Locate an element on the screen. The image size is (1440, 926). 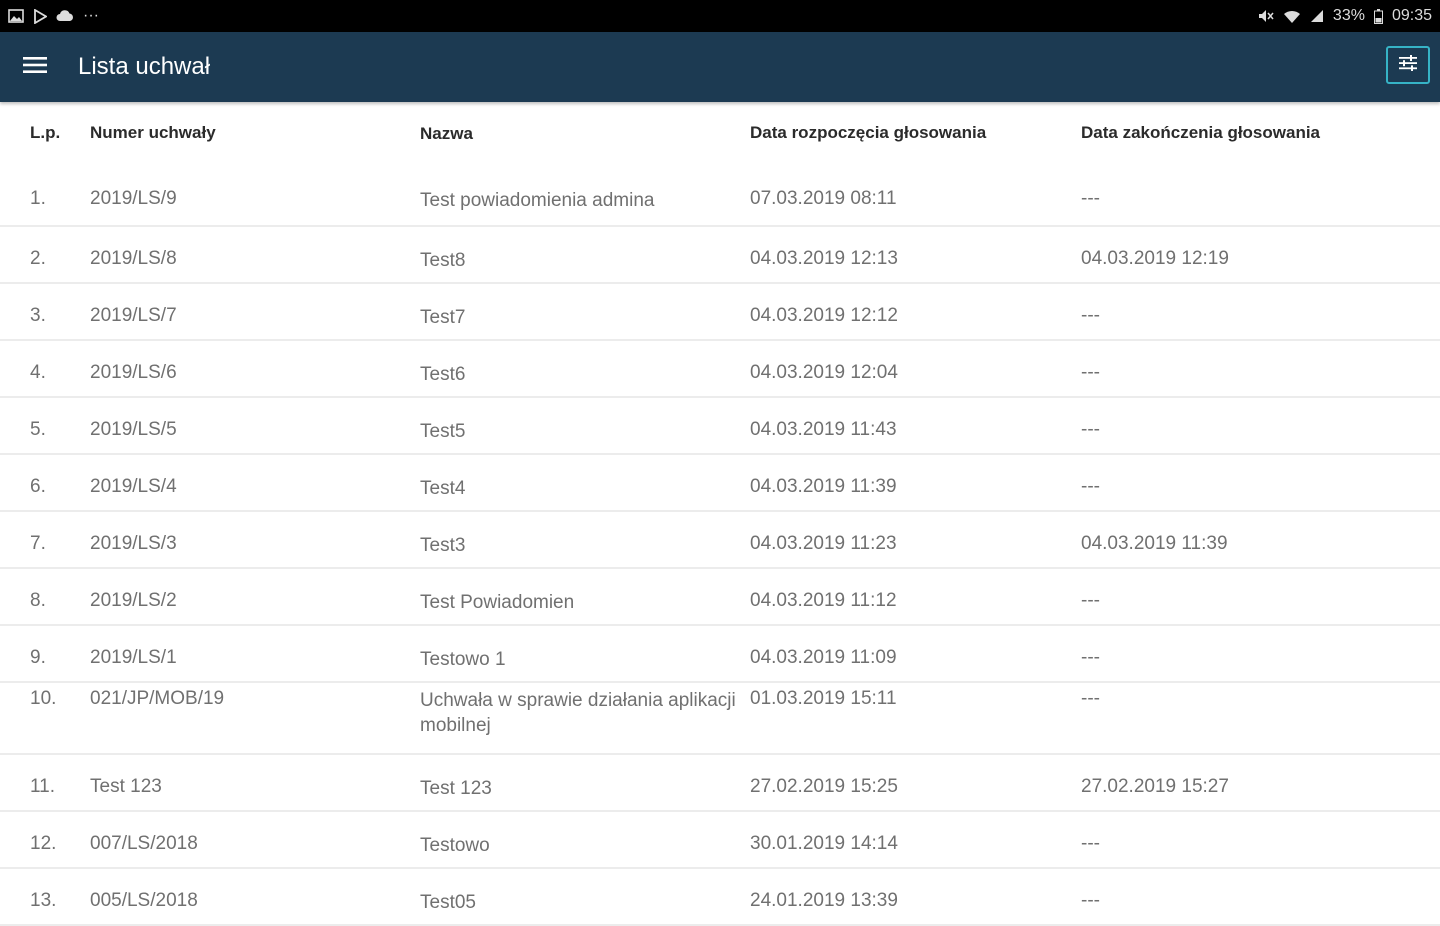
cell-name: Test5 is located at coordinates (443, 431).